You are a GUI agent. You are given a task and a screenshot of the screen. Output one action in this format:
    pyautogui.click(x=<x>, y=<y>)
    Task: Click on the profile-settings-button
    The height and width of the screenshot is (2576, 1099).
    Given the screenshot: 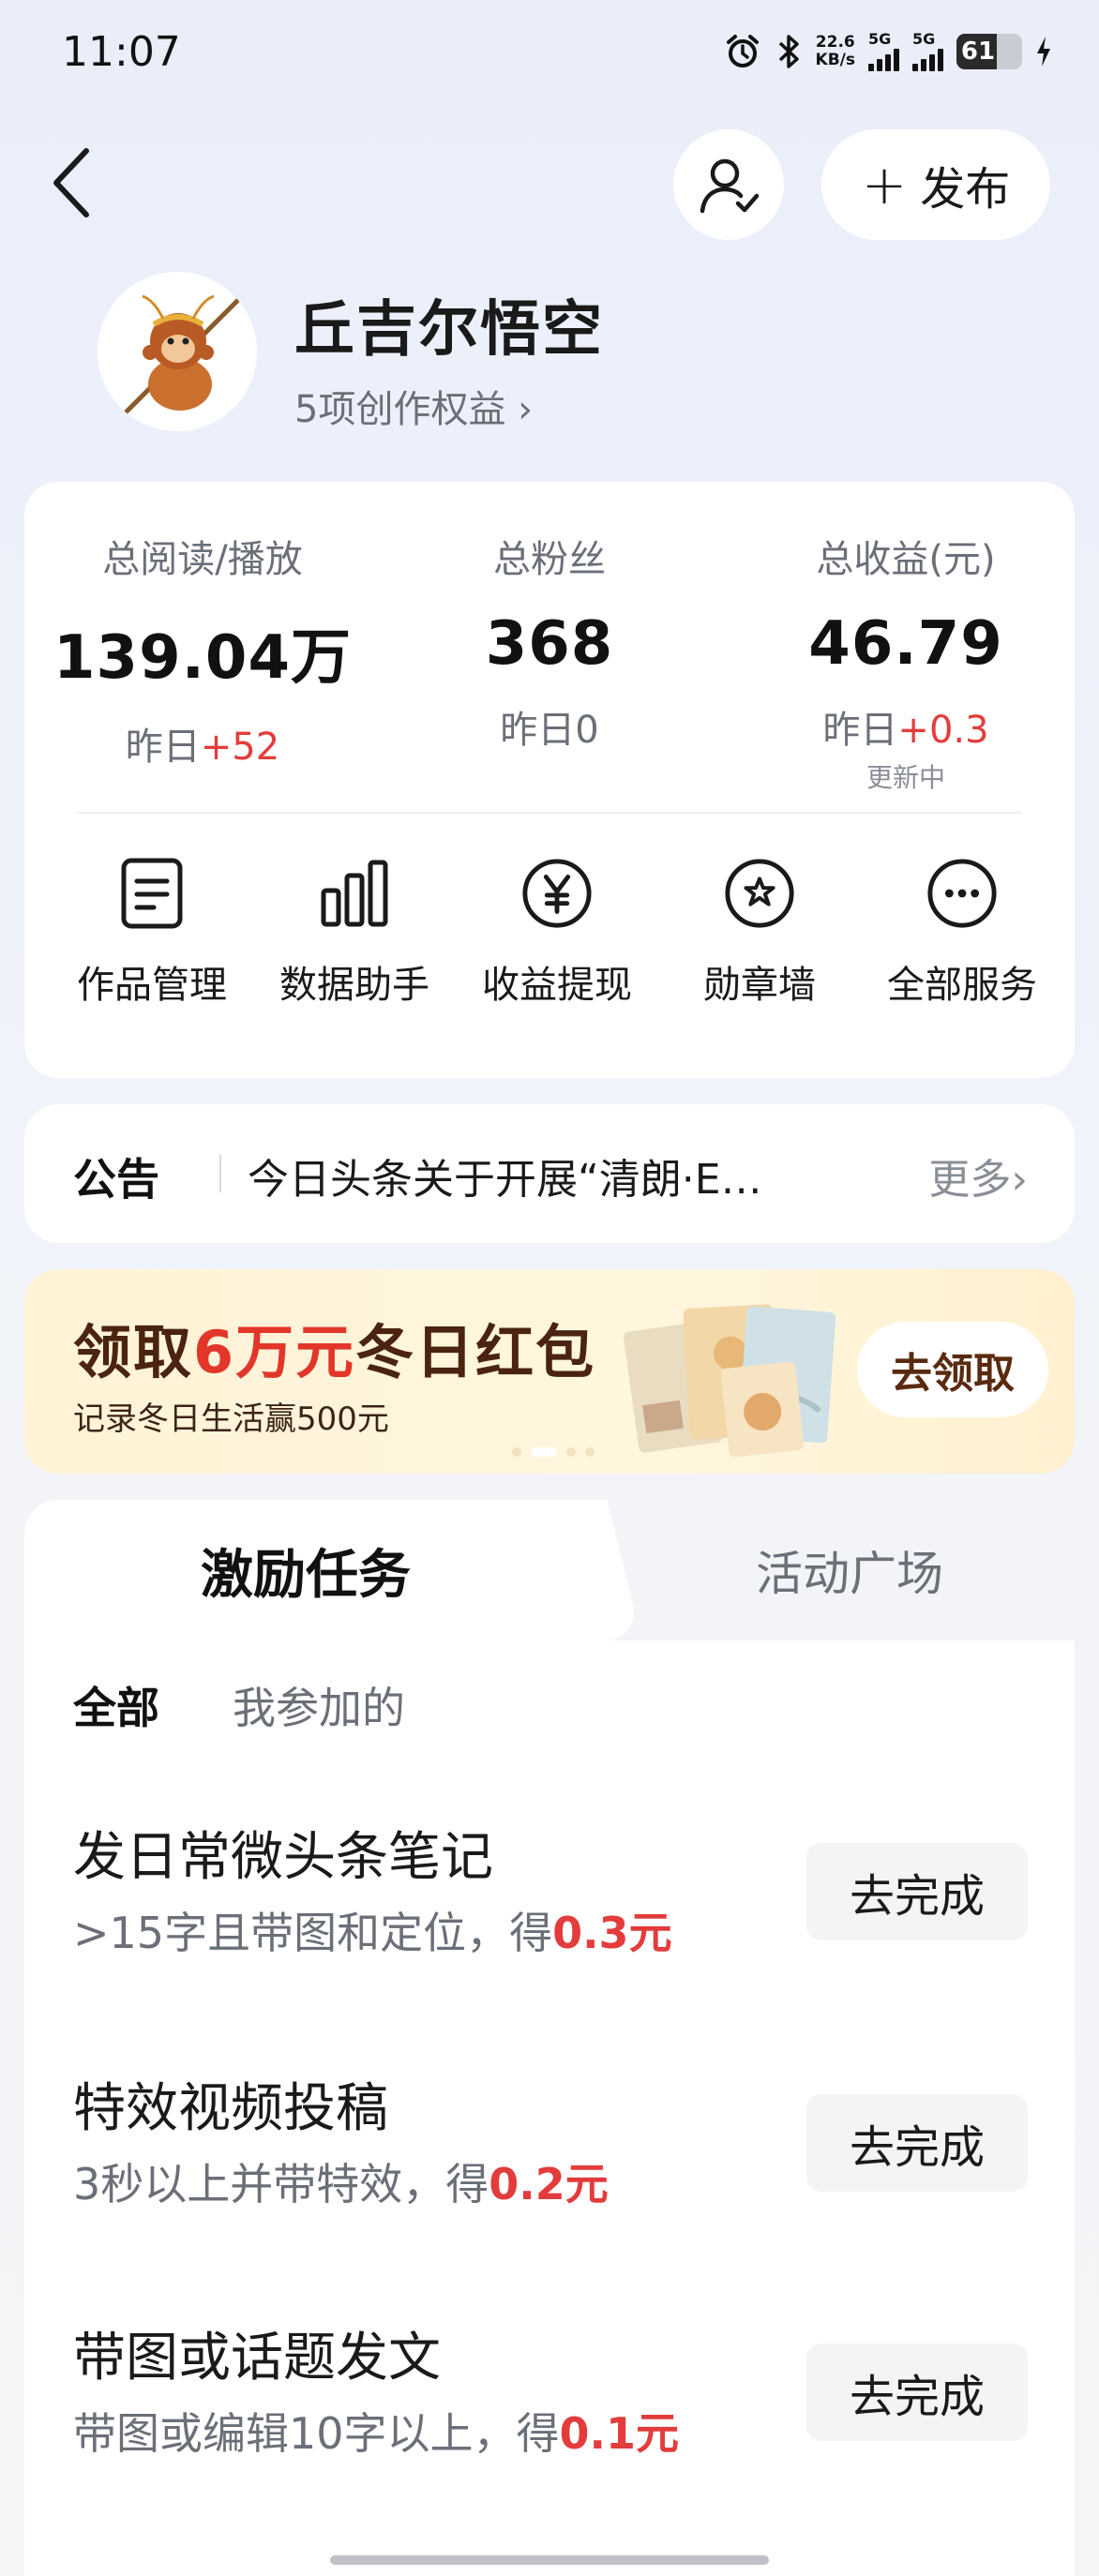 What is the action you would take?
    pyautogui.click(x=728, y=184)
    